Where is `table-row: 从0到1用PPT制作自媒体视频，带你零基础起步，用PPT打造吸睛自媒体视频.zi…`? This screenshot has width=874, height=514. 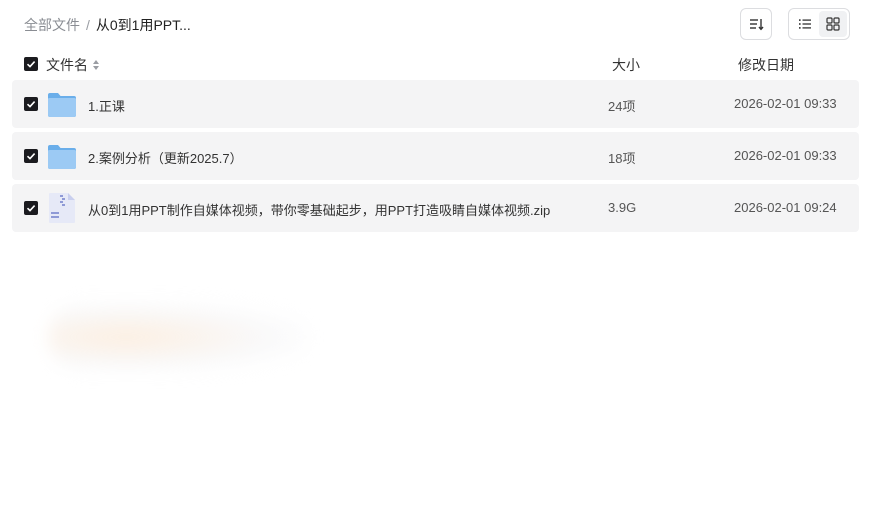
table-row: 从0到1用PPT制作自媒体视频，带你零基础起步，用PPT打造吸睛自媒体视频.zi… is located at coordinates (435, 208).